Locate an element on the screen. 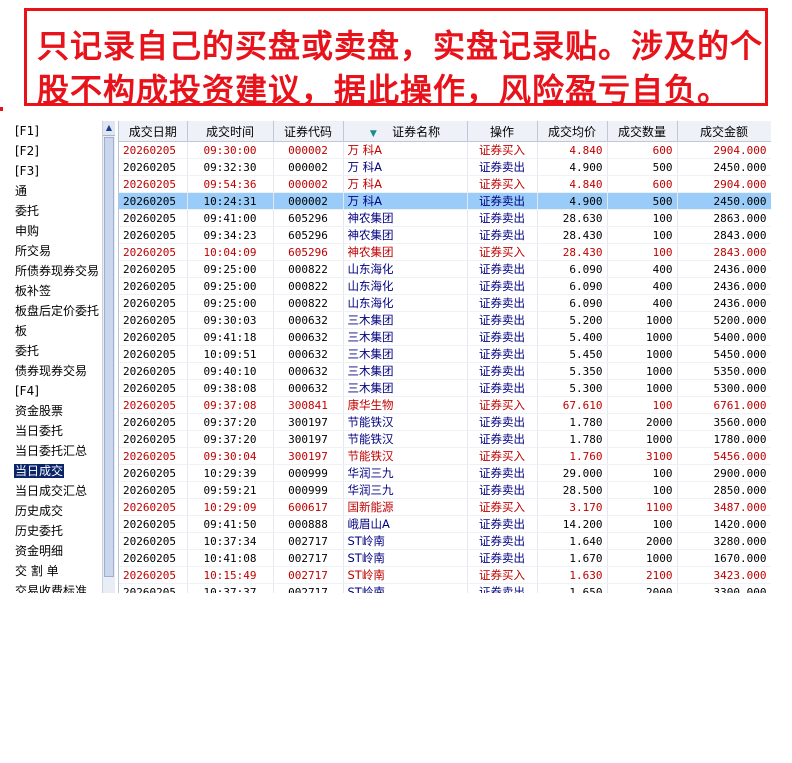 Image resolution: width=792 pixels, height=763 pixels. col-header-date: 成交日期 is located at coordinates (153, 131).